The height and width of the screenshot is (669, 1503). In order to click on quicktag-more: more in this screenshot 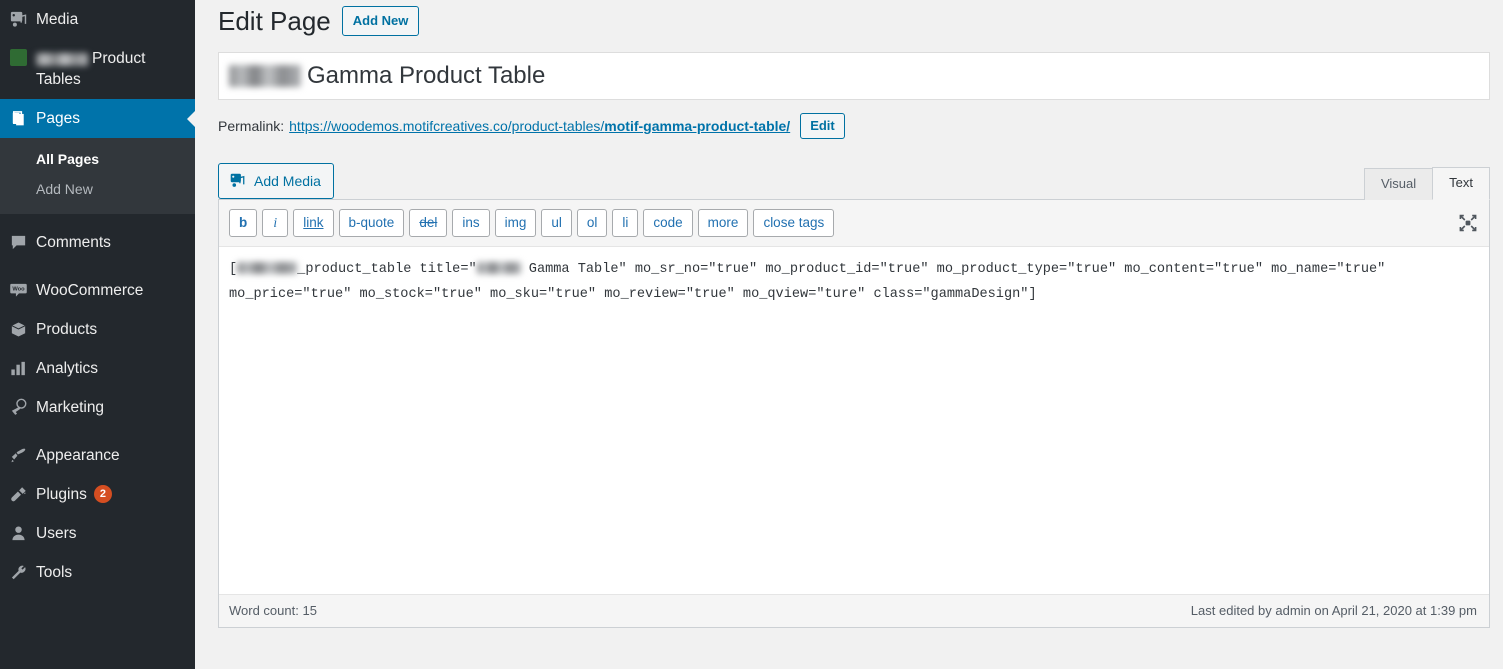, I will do `click(723, 223)`.